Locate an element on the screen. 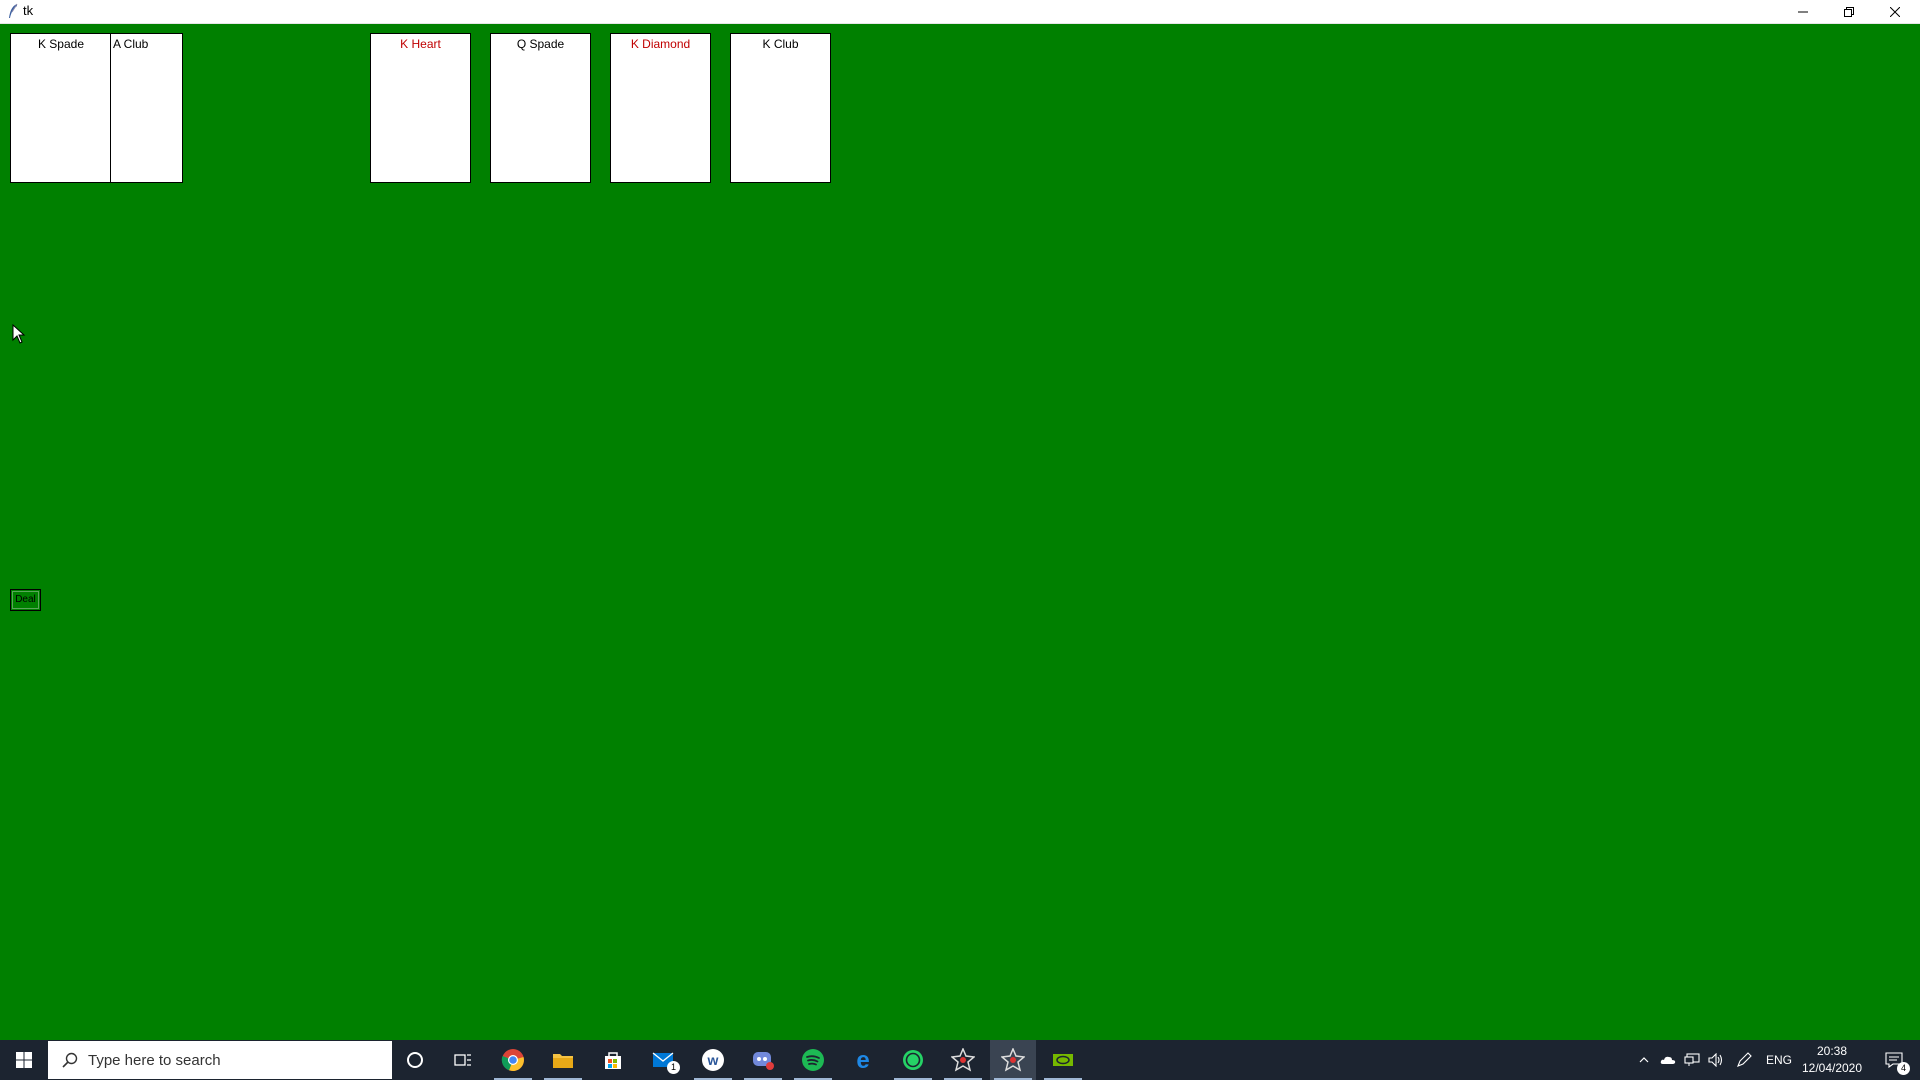  taskbar-app-python-active is located at coordinates (1013, 1060).